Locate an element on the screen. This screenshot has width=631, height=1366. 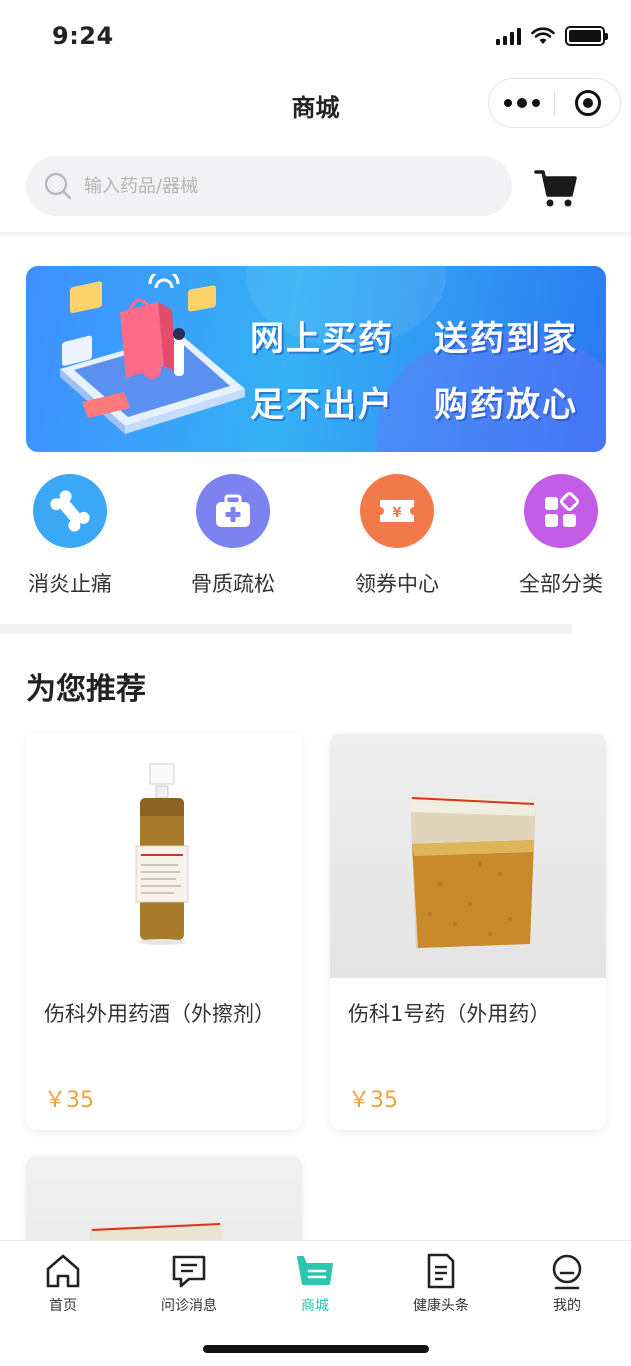
category-osteoporosis: 骨质疏松 is located at coordinates (233, 536).